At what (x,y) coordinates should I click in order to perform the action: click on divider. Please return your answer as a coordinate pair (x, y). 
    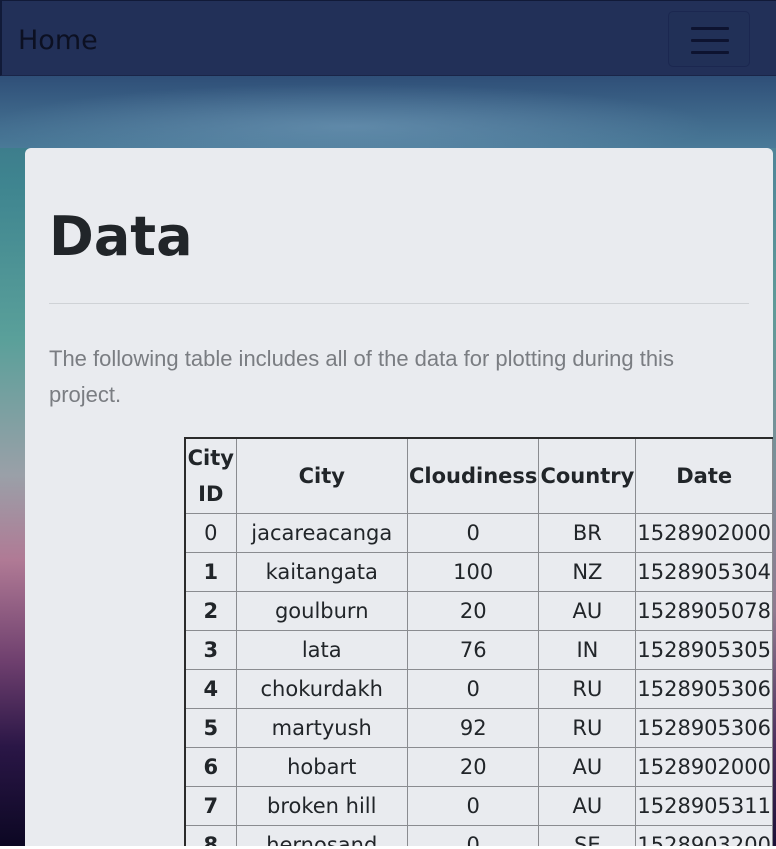
    Looking at the image, I should click on (399, 303).